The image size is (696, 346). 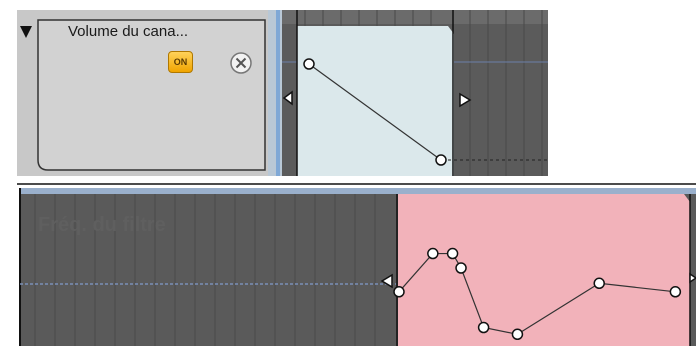 What do you see at coordinates (180, 62) in the screenshot?
I see `on-toggle-button: ON` at bounding box center [180, 62].